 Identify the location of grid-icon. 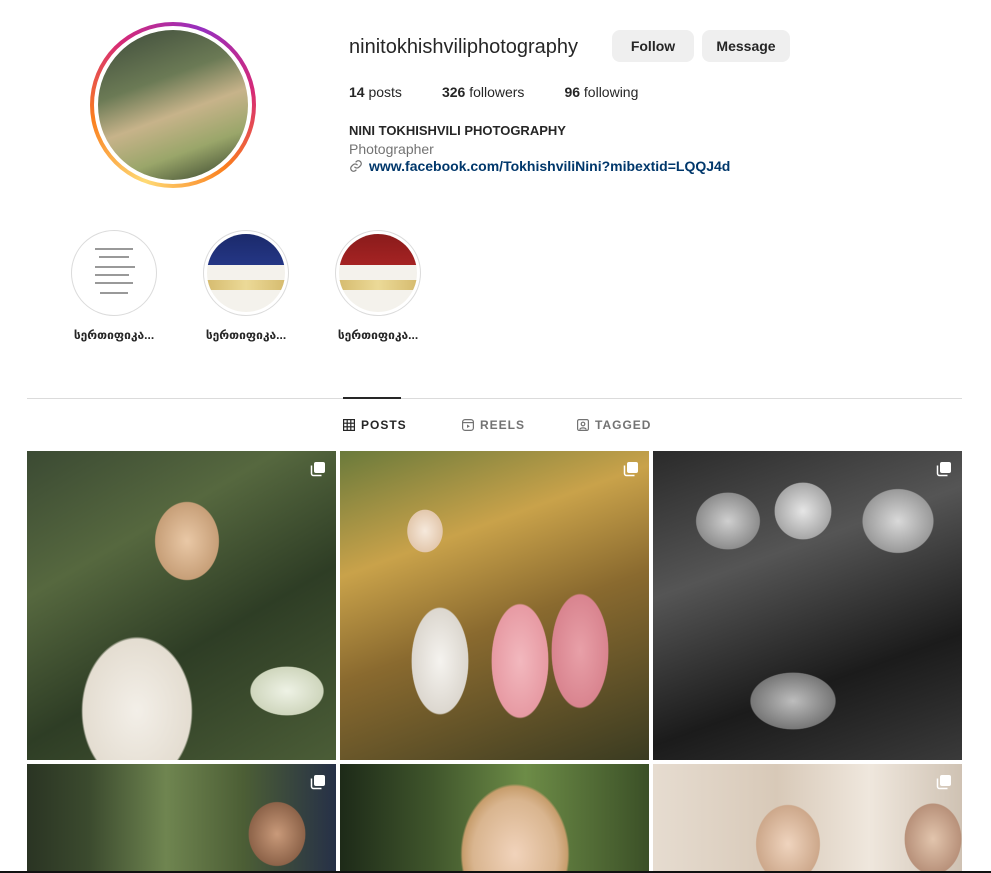
(349, 425).